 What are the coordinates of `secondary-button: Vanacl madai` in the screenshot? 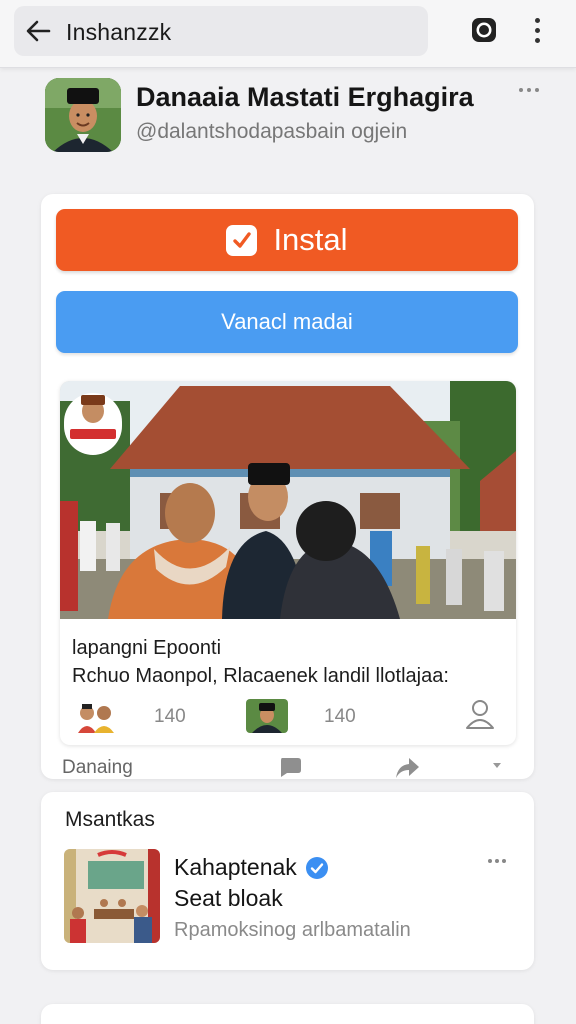 It's located at (287, 322).